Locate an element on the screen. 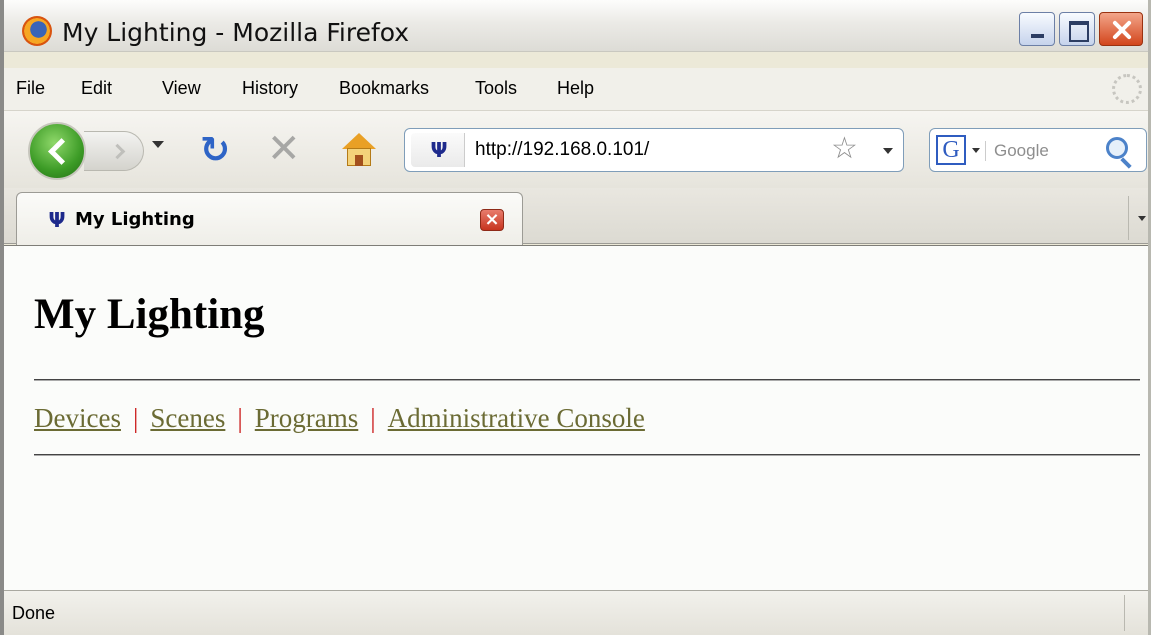  link-devices: Devices is located at coordinates (77, 418).